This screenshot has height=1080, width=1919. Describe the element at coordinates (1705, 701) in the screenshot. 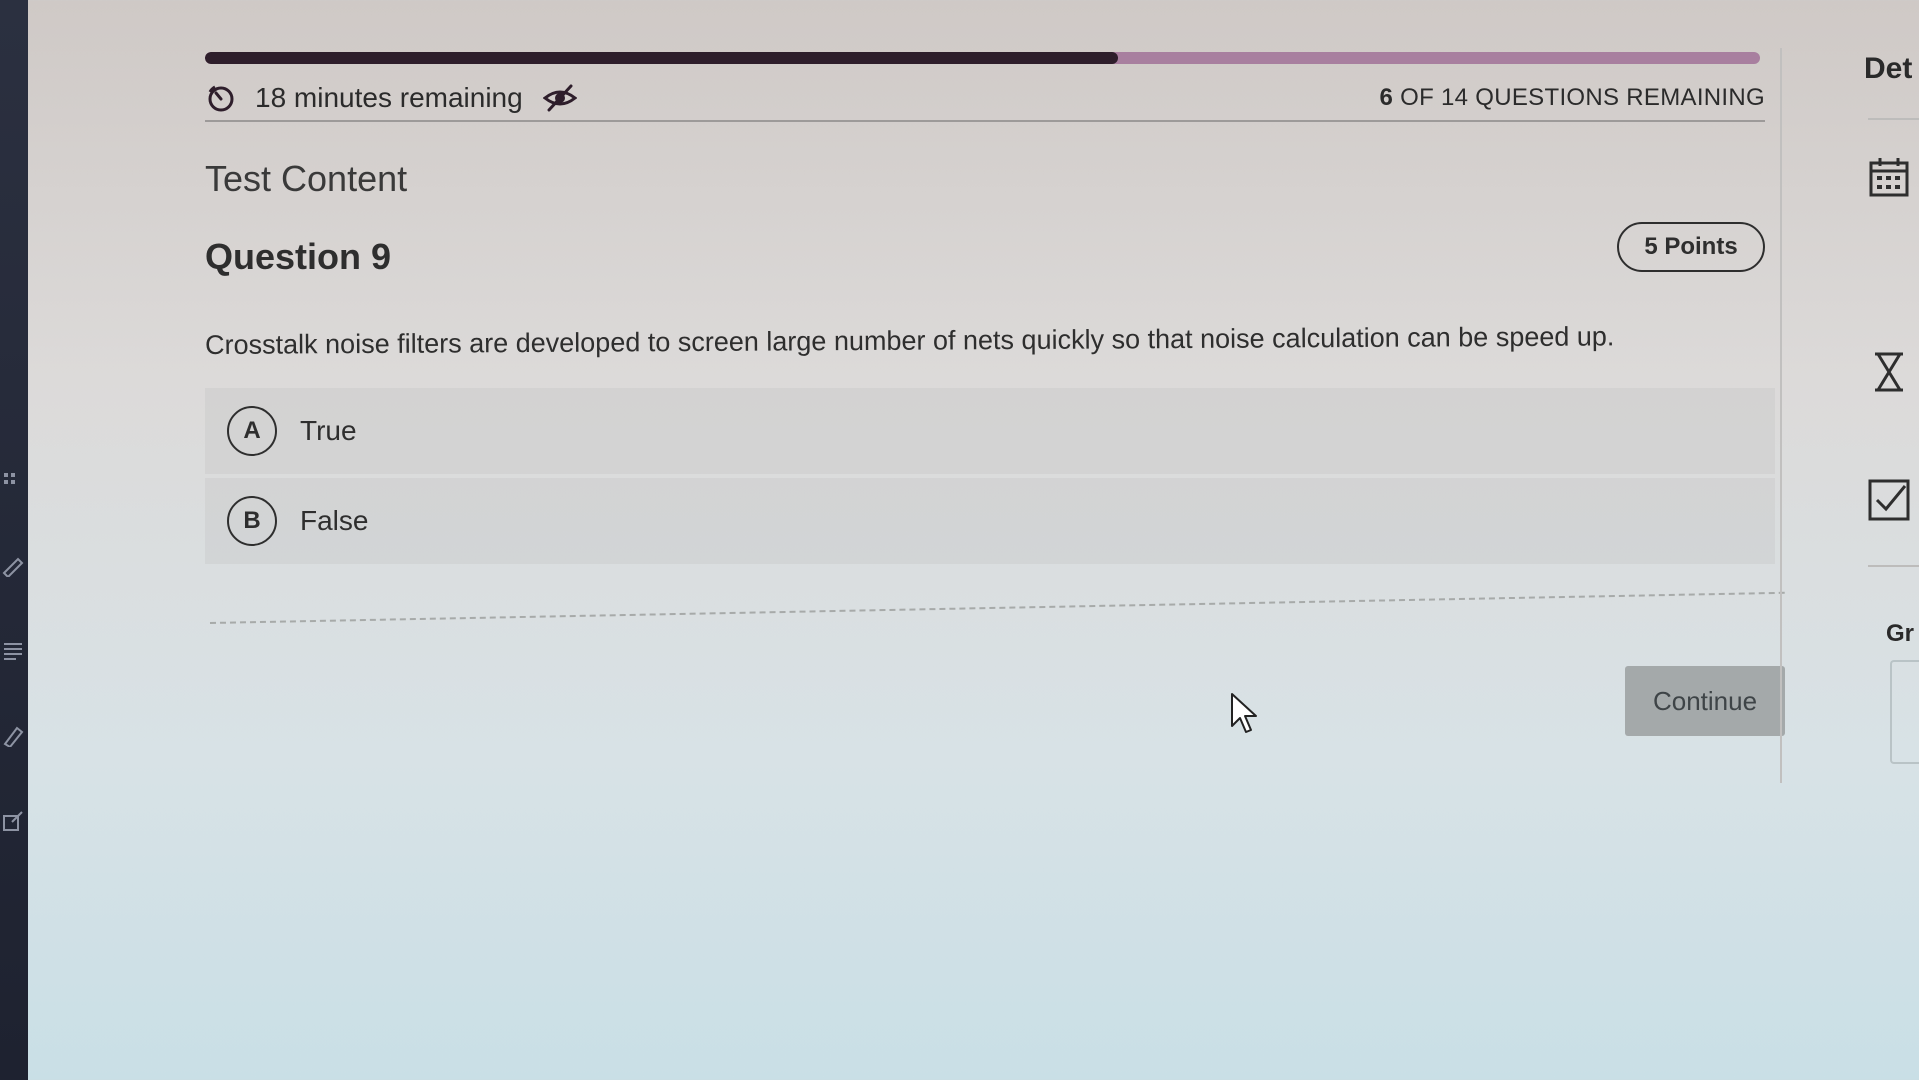

I see `continue-button: Continue` at that location.